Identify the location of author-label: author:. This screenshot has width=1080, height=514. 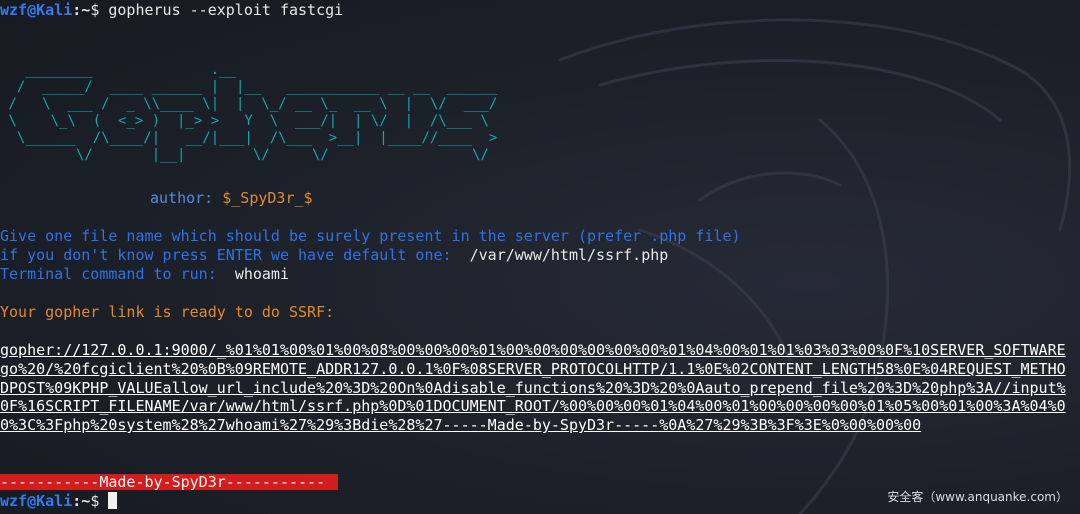
(182, 198).